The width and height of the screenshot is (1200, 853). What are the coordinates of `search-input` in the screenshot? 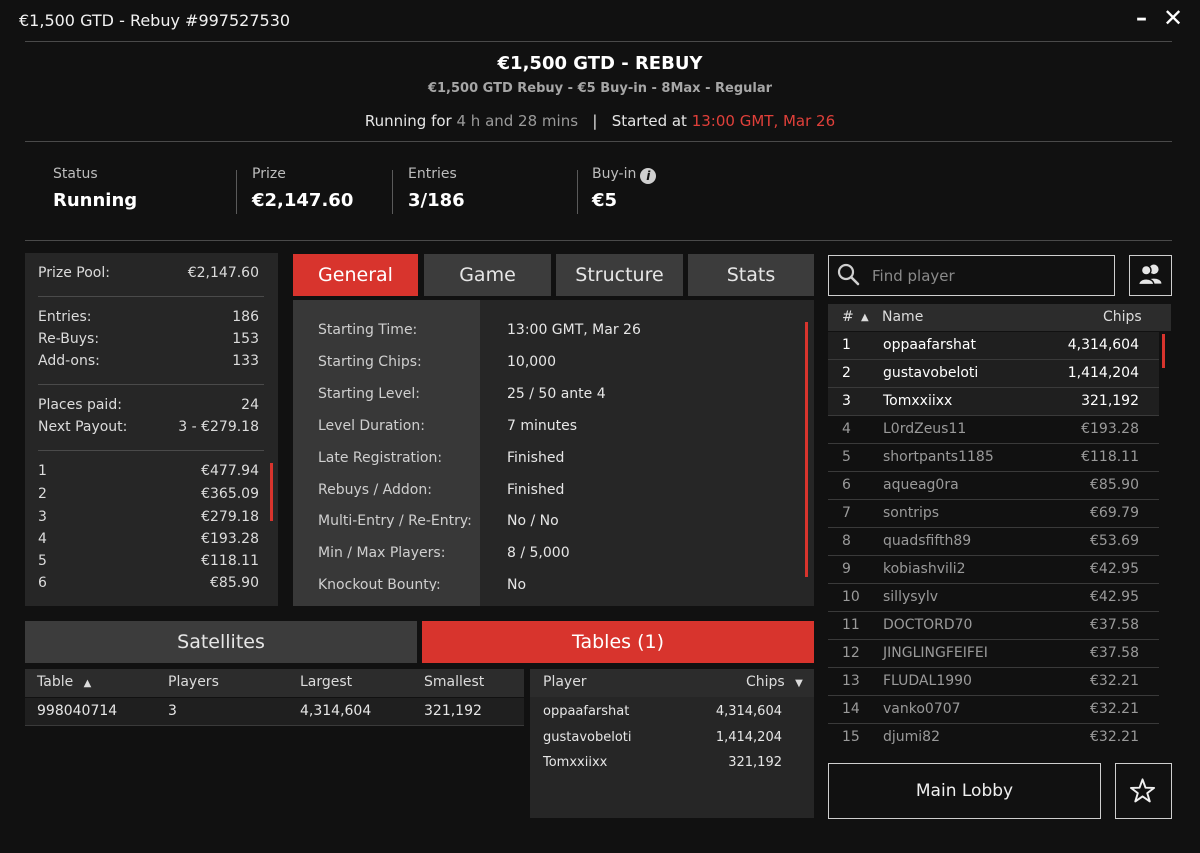 It's located at (989, 276).